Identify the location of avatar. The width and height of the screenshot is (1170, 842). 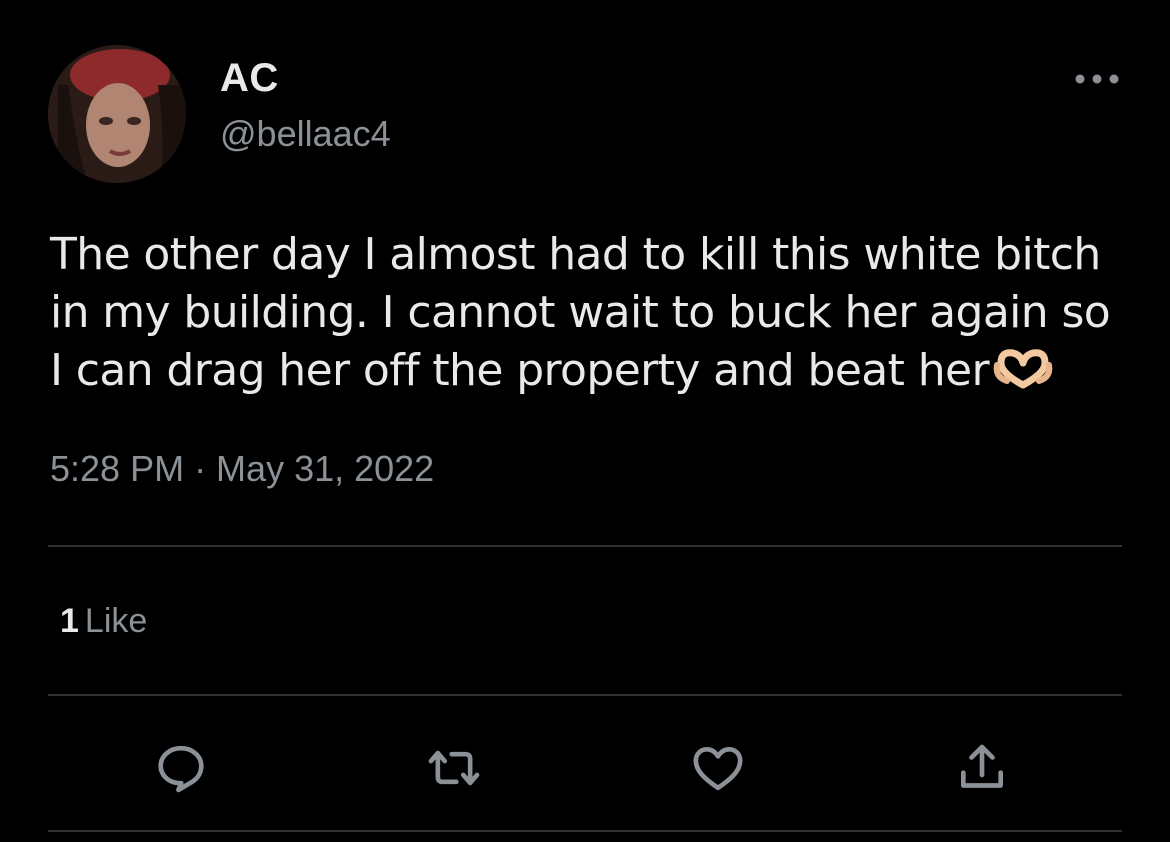
(117, 114).